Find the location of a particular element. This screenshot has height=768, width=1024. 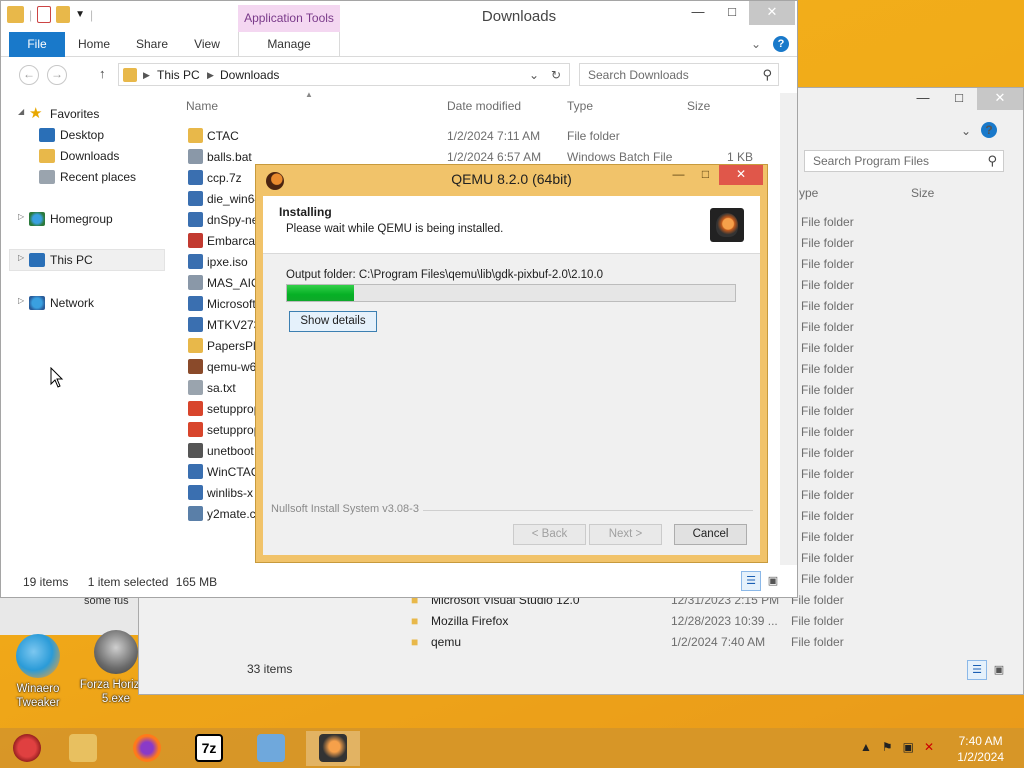

column-date-modified: Date modified is located at coordinates (484, 106).